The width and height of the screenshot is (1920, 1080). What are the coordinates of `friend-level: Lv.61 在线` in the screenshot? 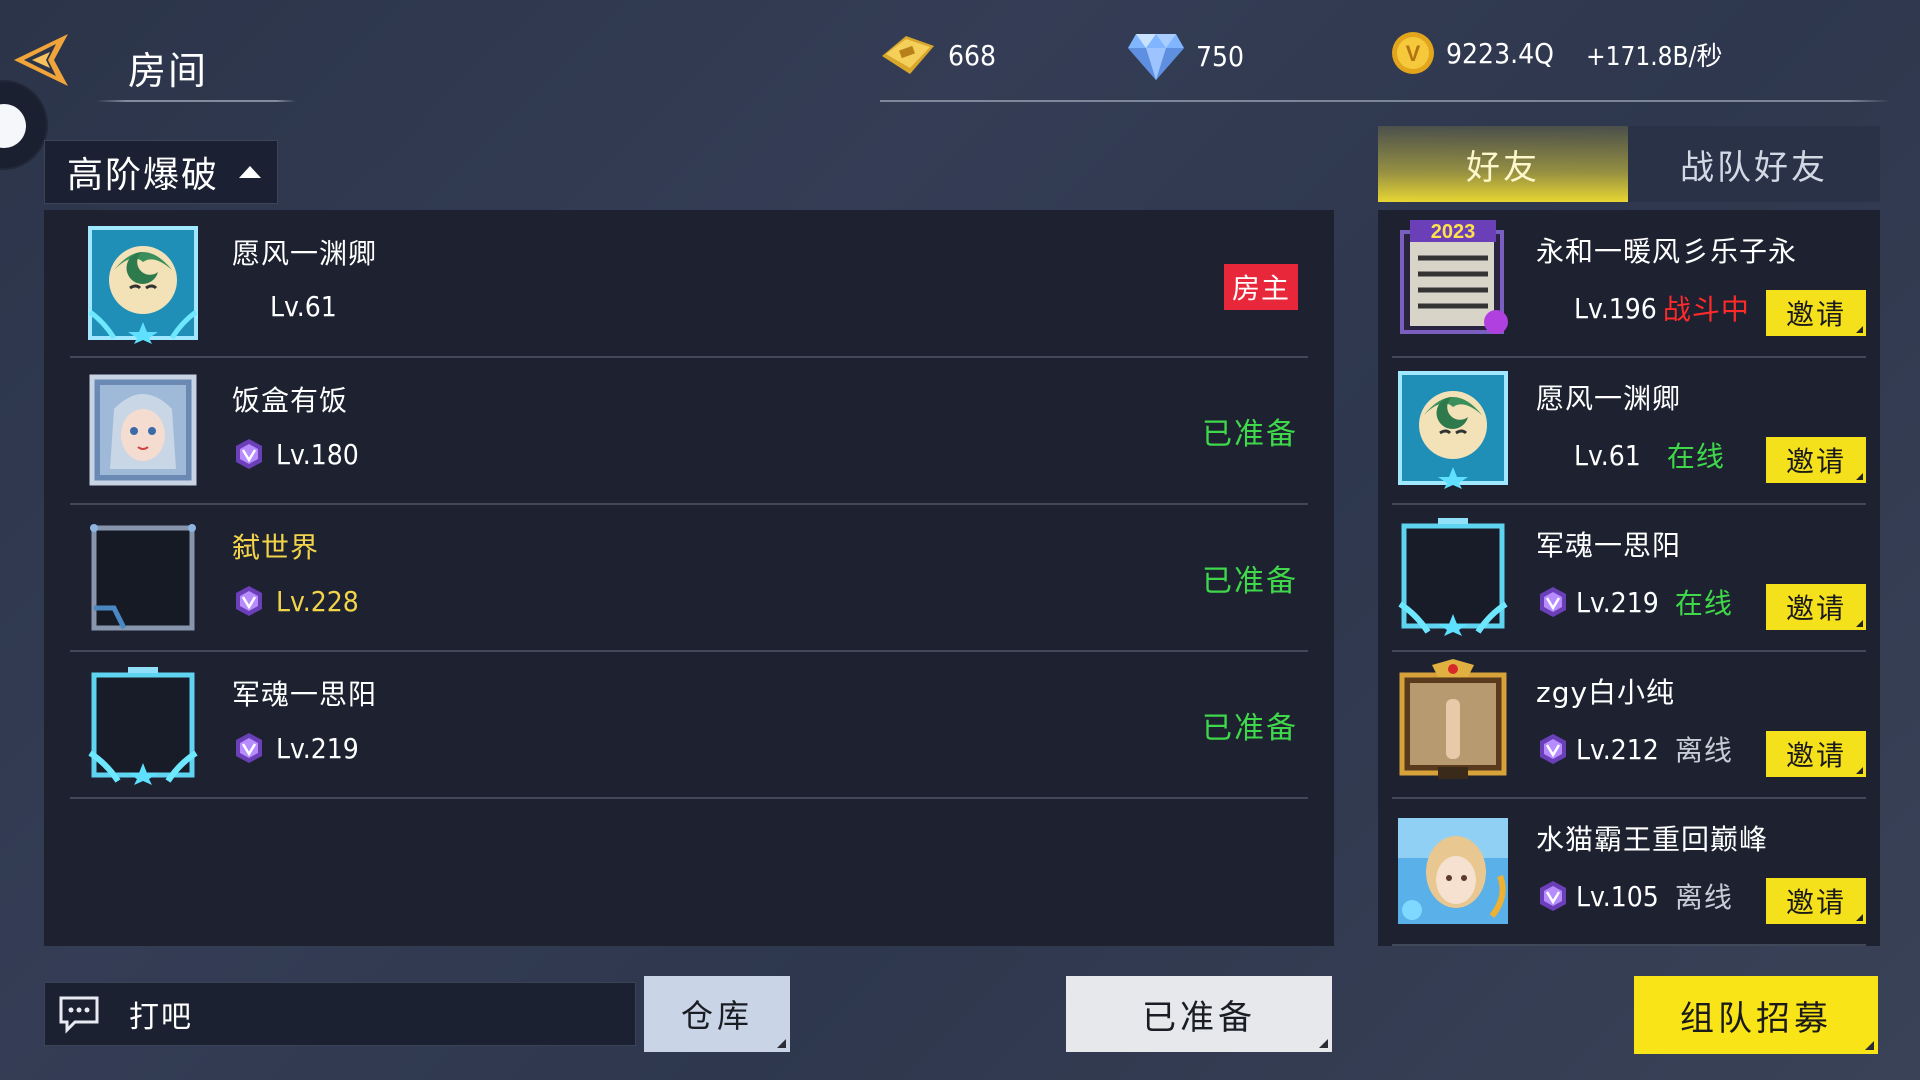 It's located at (1649, 455).